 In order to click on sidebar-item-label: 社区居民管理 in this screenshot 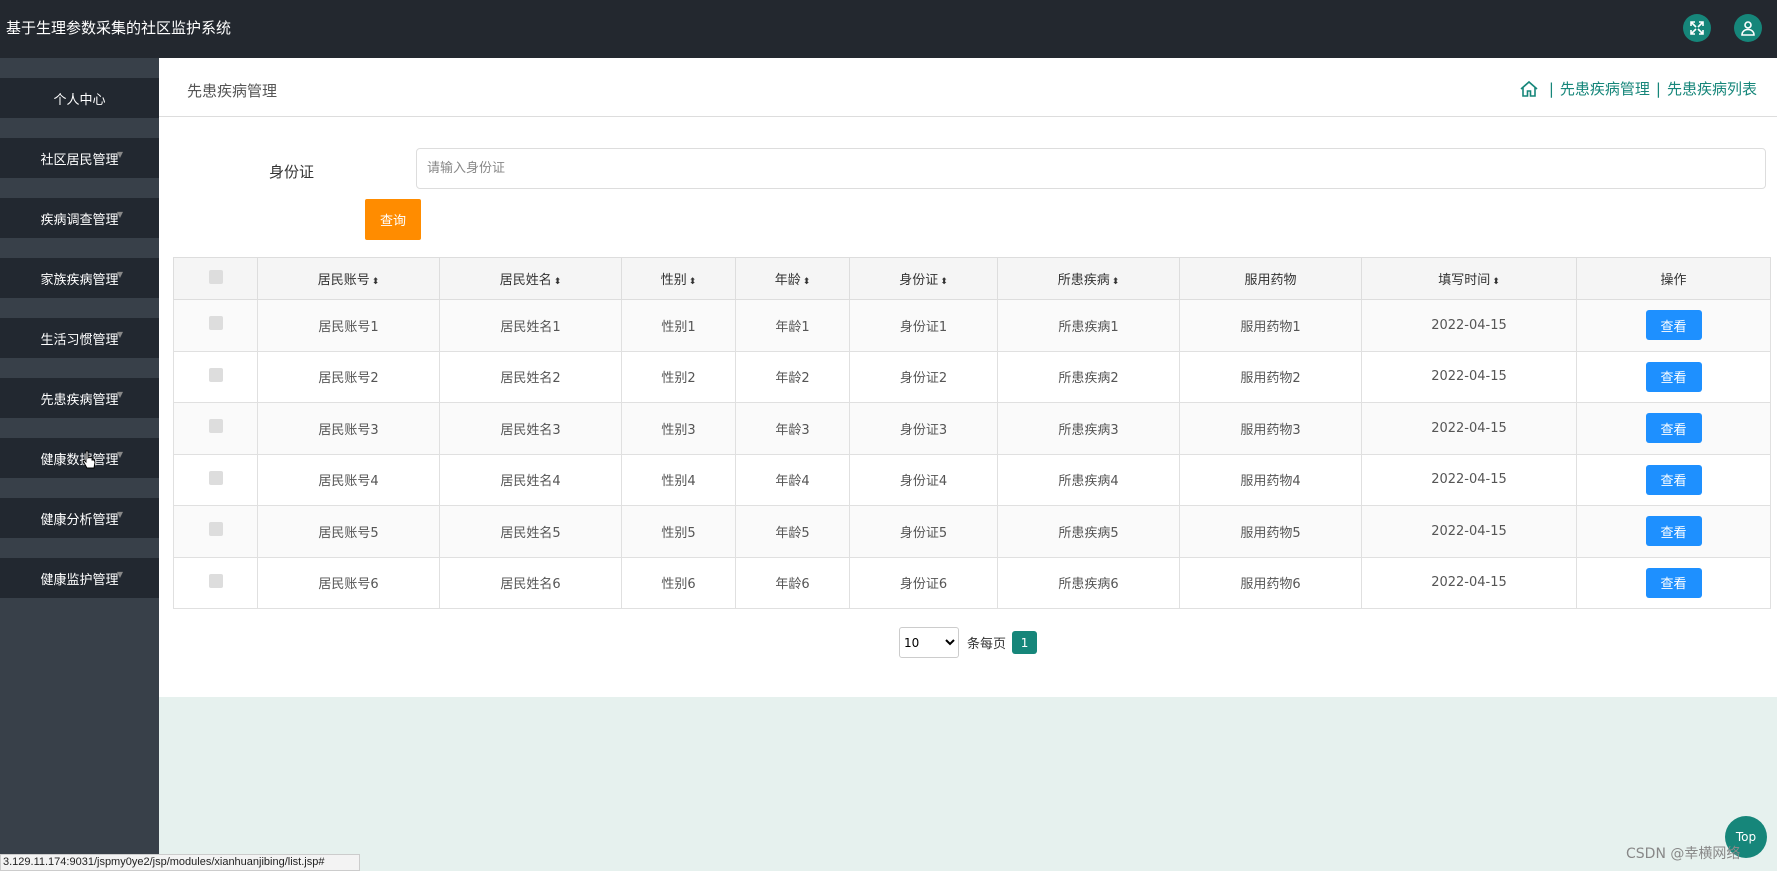, I will do `click(79, 160)`.